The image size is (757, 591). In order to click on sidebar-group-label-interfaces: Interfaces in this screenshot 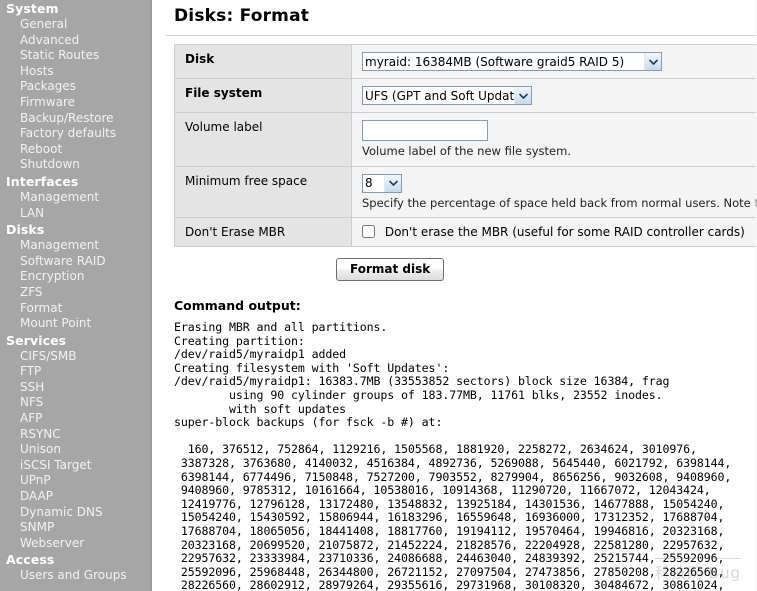, I will do `click(42, 181)`.